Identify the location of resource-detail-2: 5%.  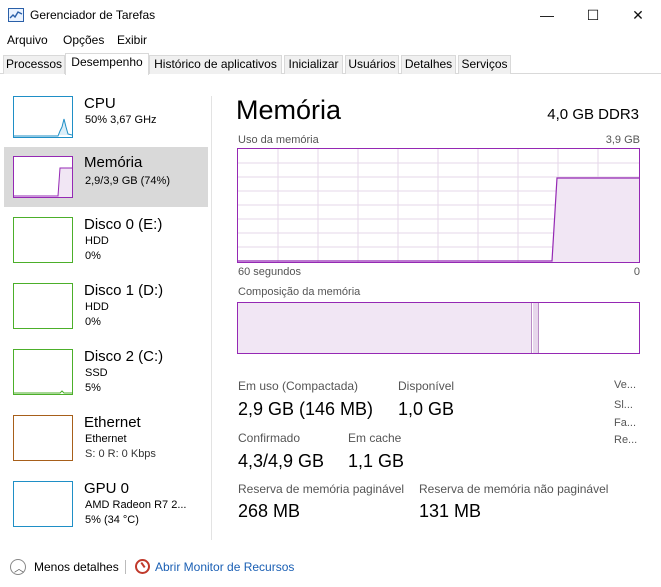
(93, 388).